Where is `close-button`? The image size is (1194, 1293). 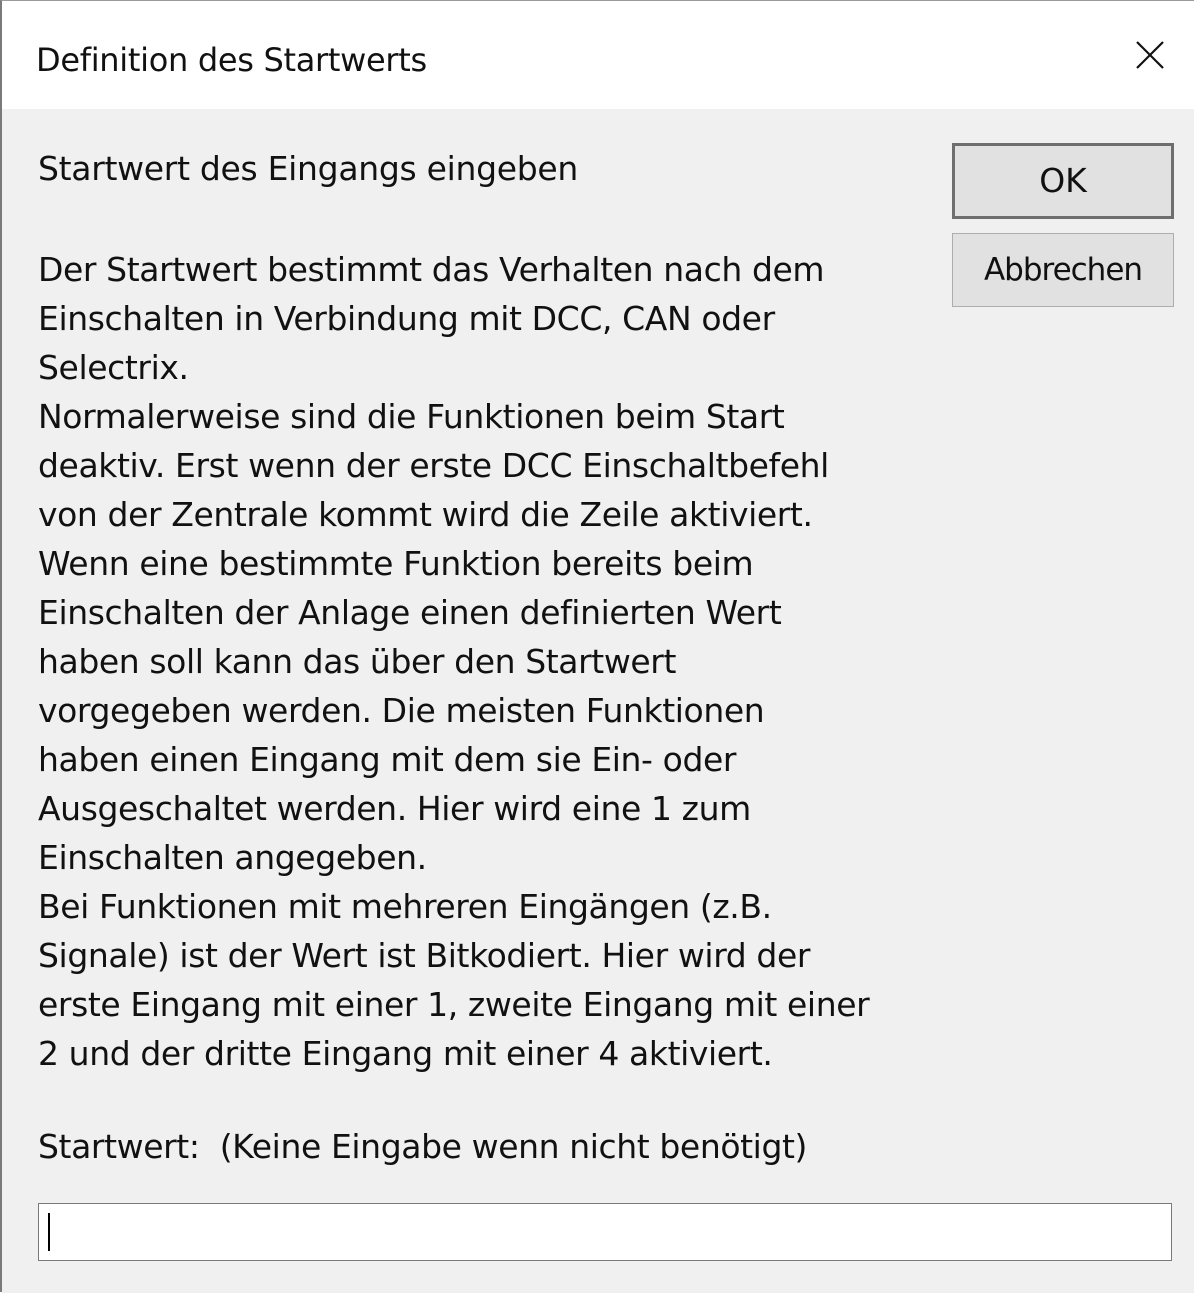
close-button is located at coordinates (1149, 55).